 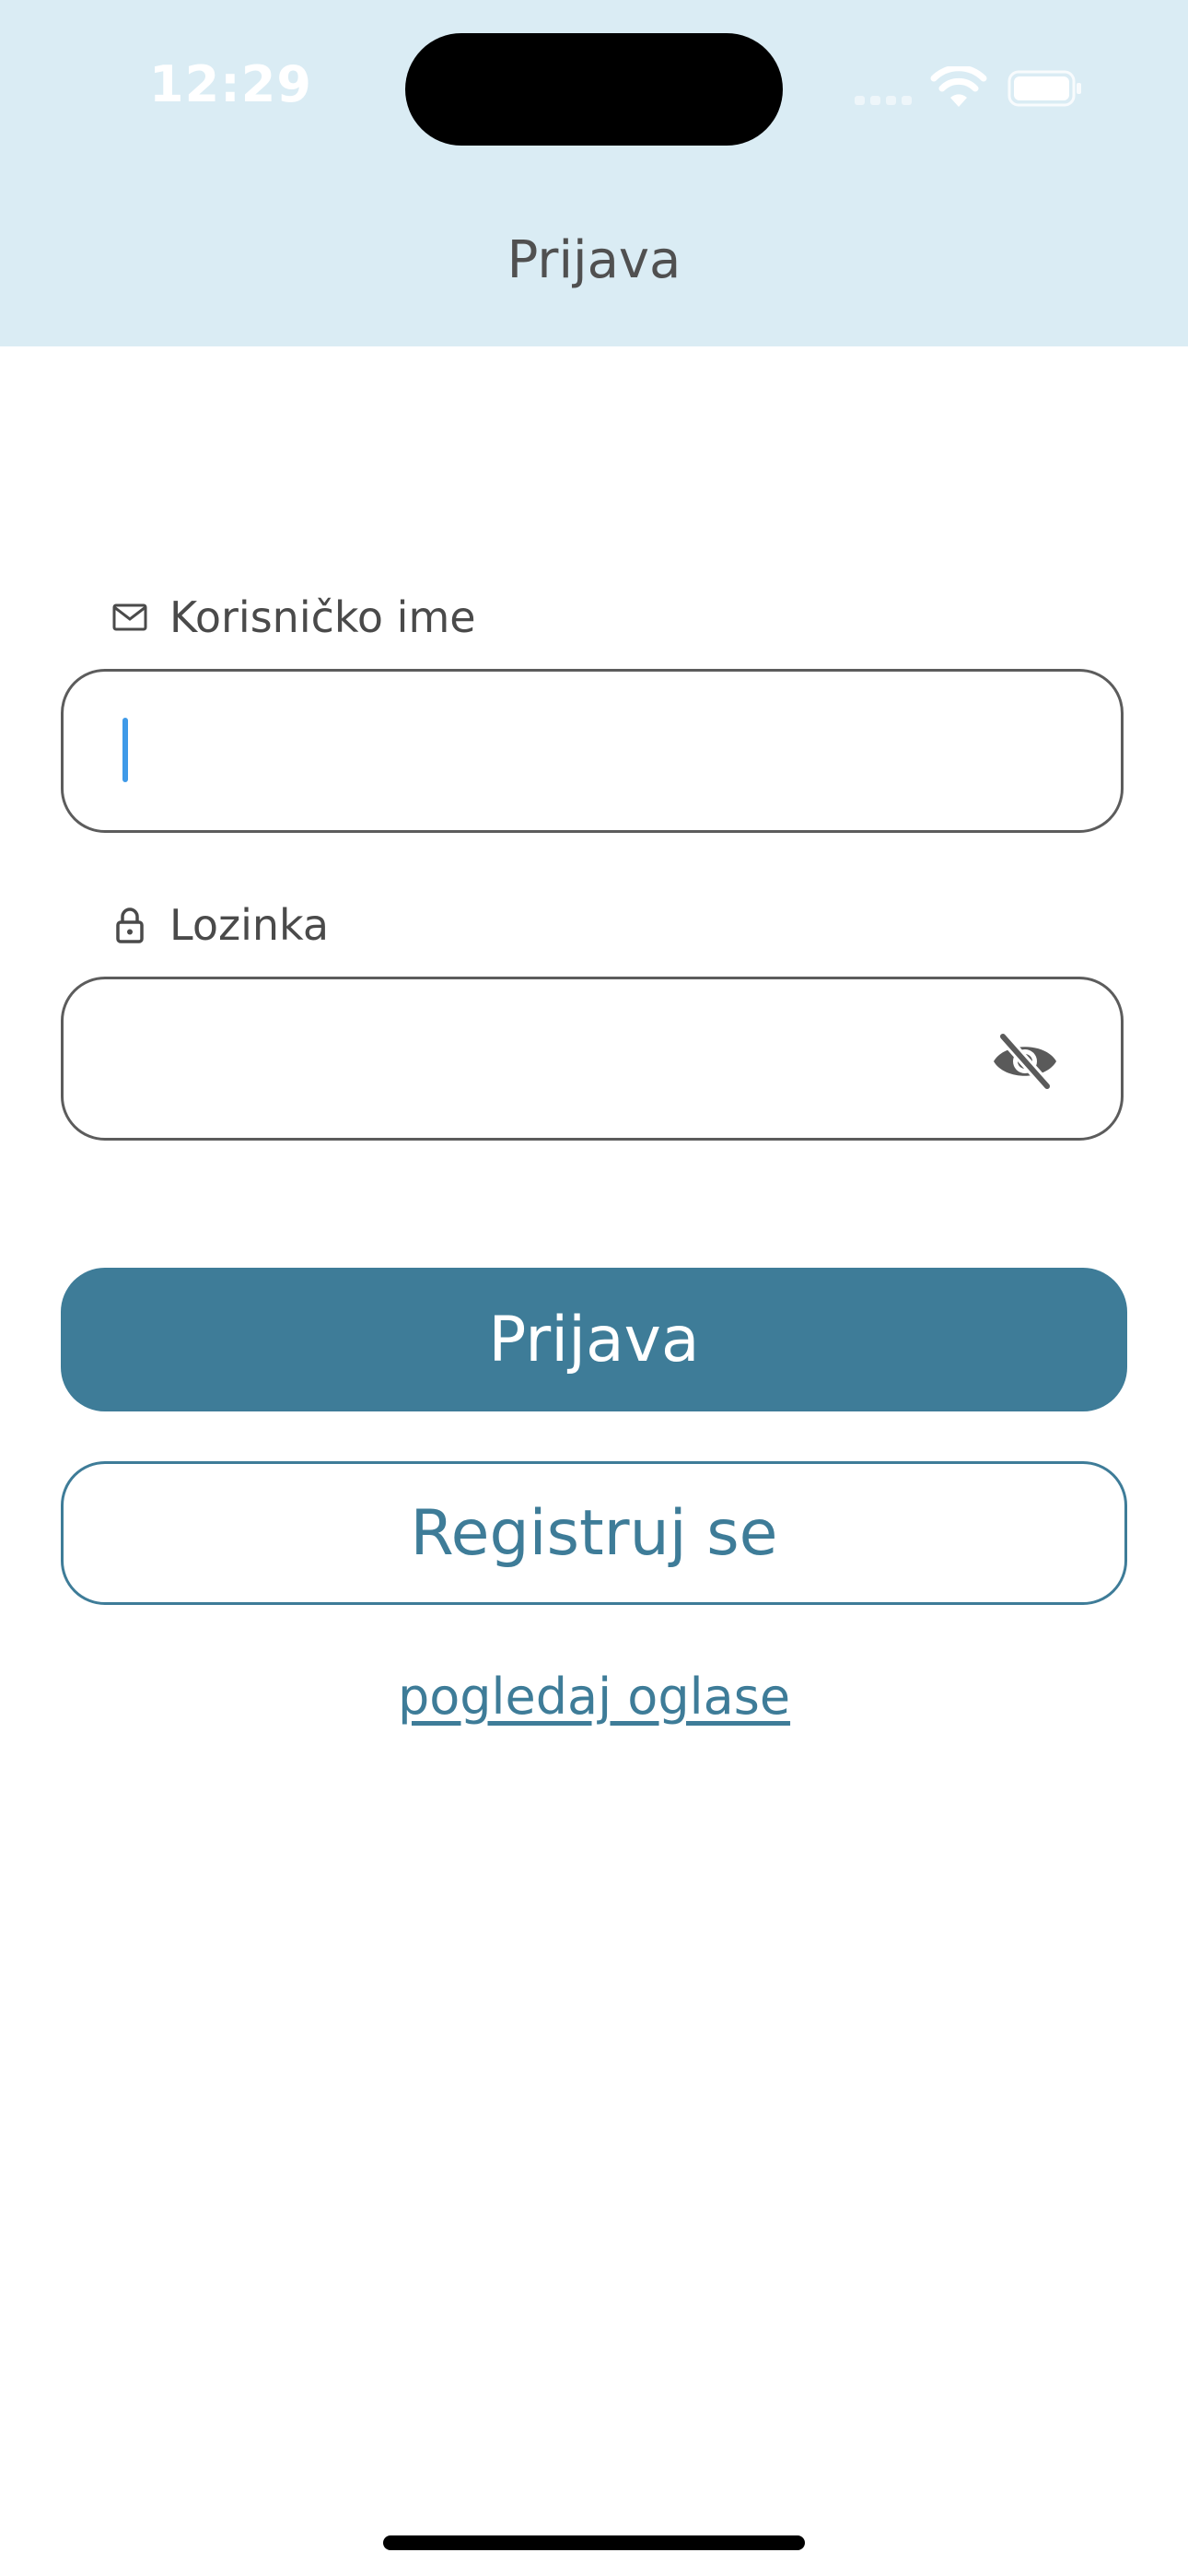 What do you see at coordinates (1025, 1061) in the screenshot?
I see `eye-off-icon` at bounding box center [1025, 1061].